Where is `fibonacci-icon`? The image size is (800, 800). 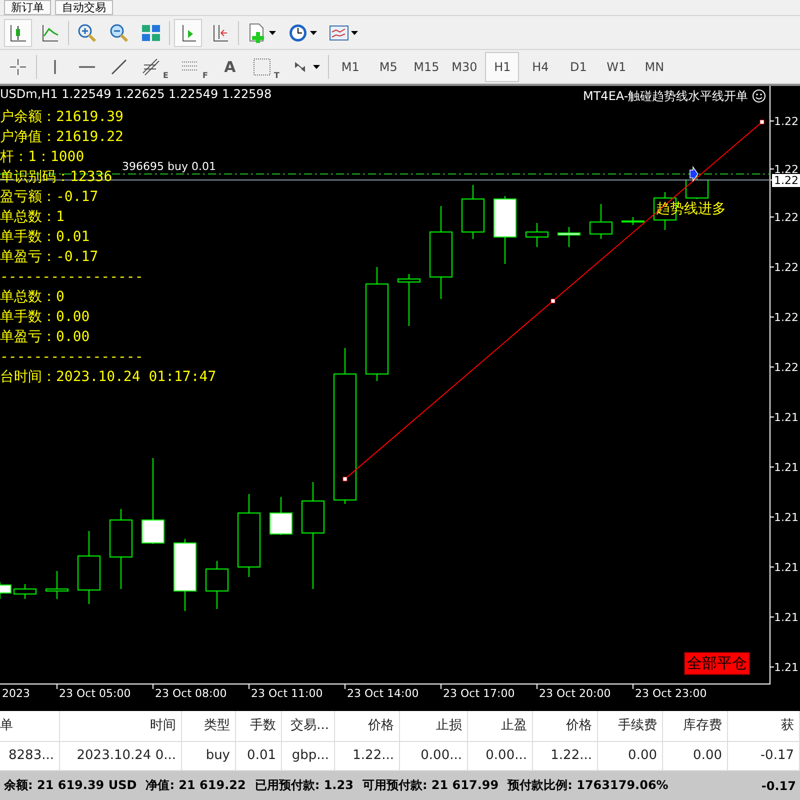 fibonacci-icon is located at coordinates (151, 66).